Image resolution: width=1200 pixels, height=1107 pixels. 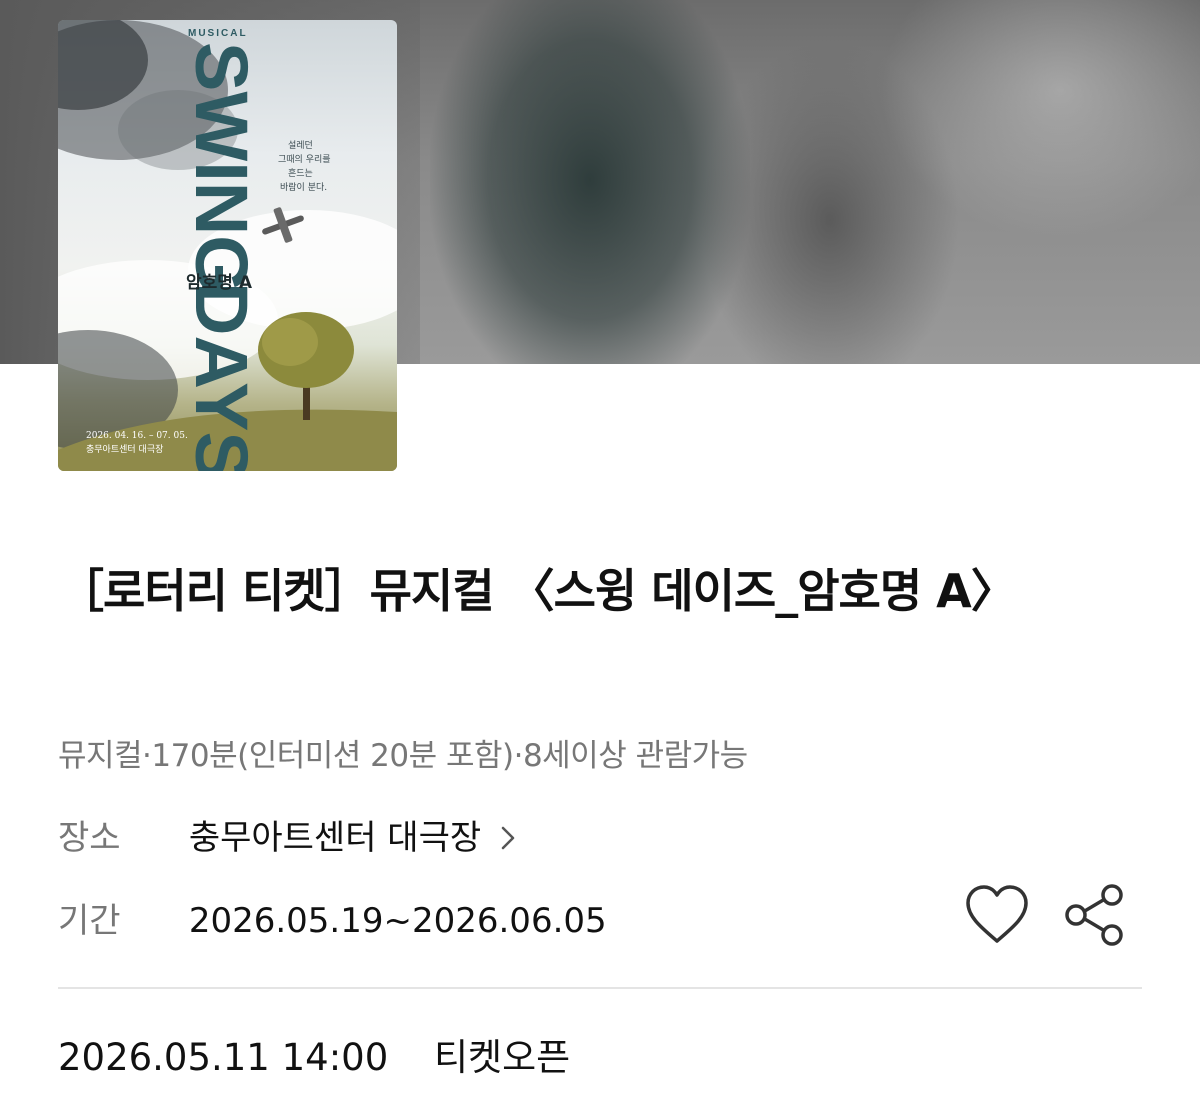 I want to click on period-label: 기간, so click(x=89, y=921).